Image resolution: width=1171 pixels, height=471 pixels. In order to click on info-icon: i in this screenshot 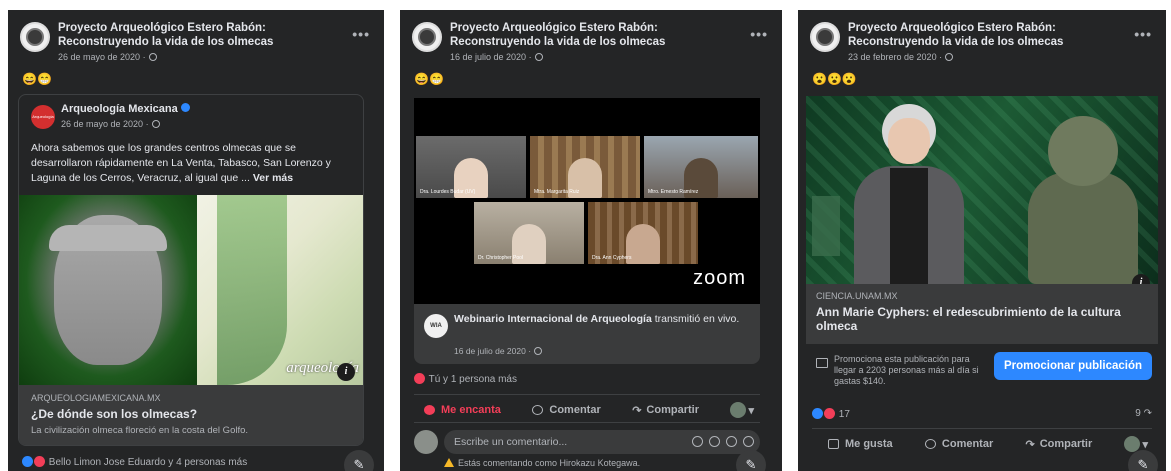, I will do `click(346, 372)`.